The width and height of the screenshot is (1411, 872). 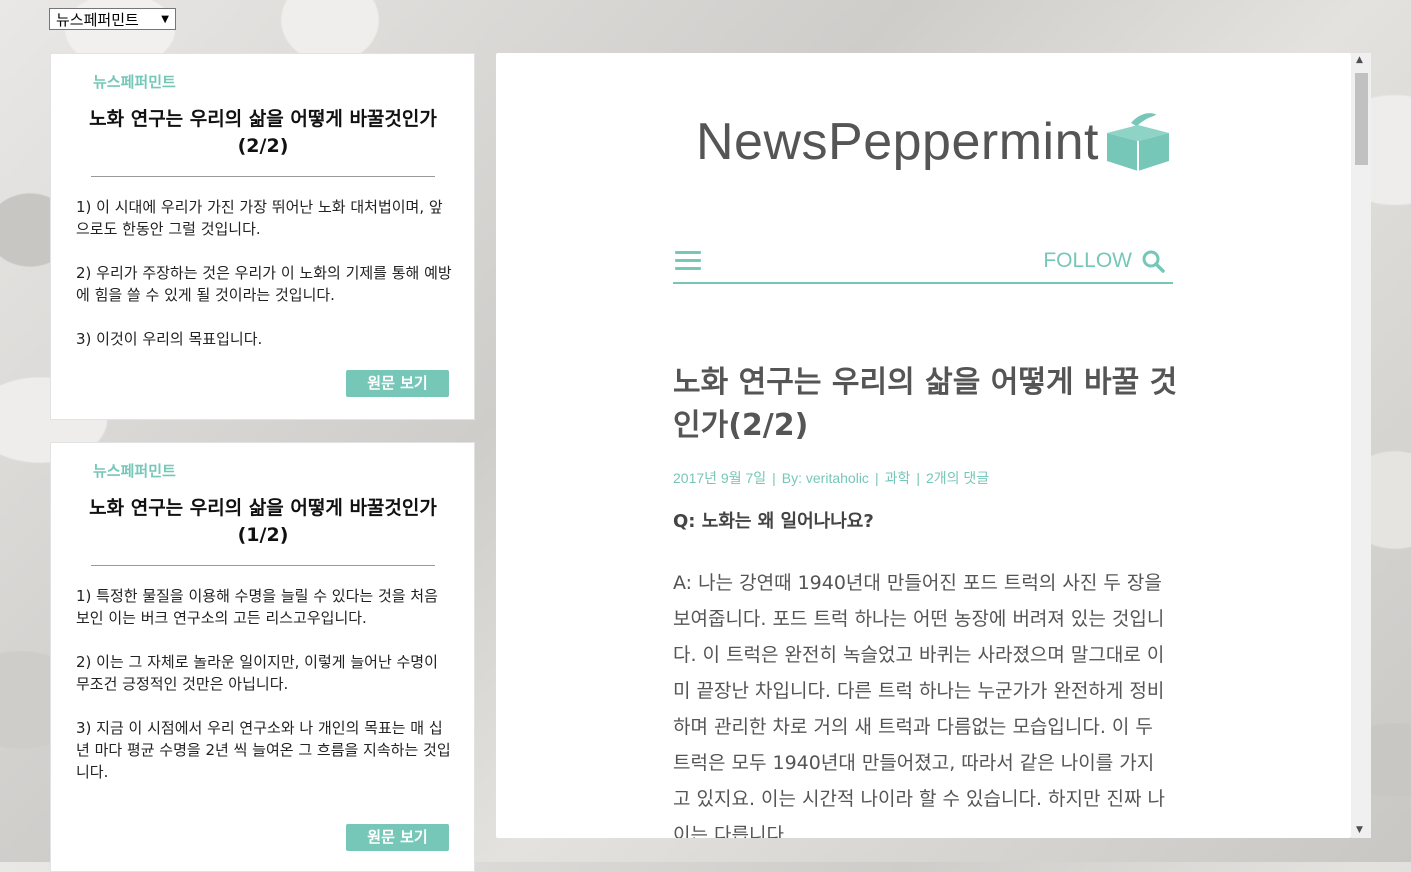 I want to click on article-category: 과학, so click(x=898, y=478).